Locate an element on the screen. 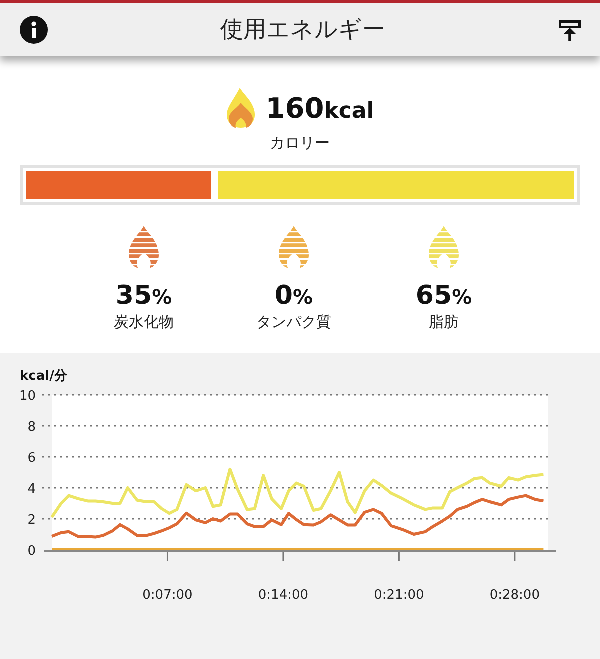  tick-label: 6 is located at coordinates (32, 458).